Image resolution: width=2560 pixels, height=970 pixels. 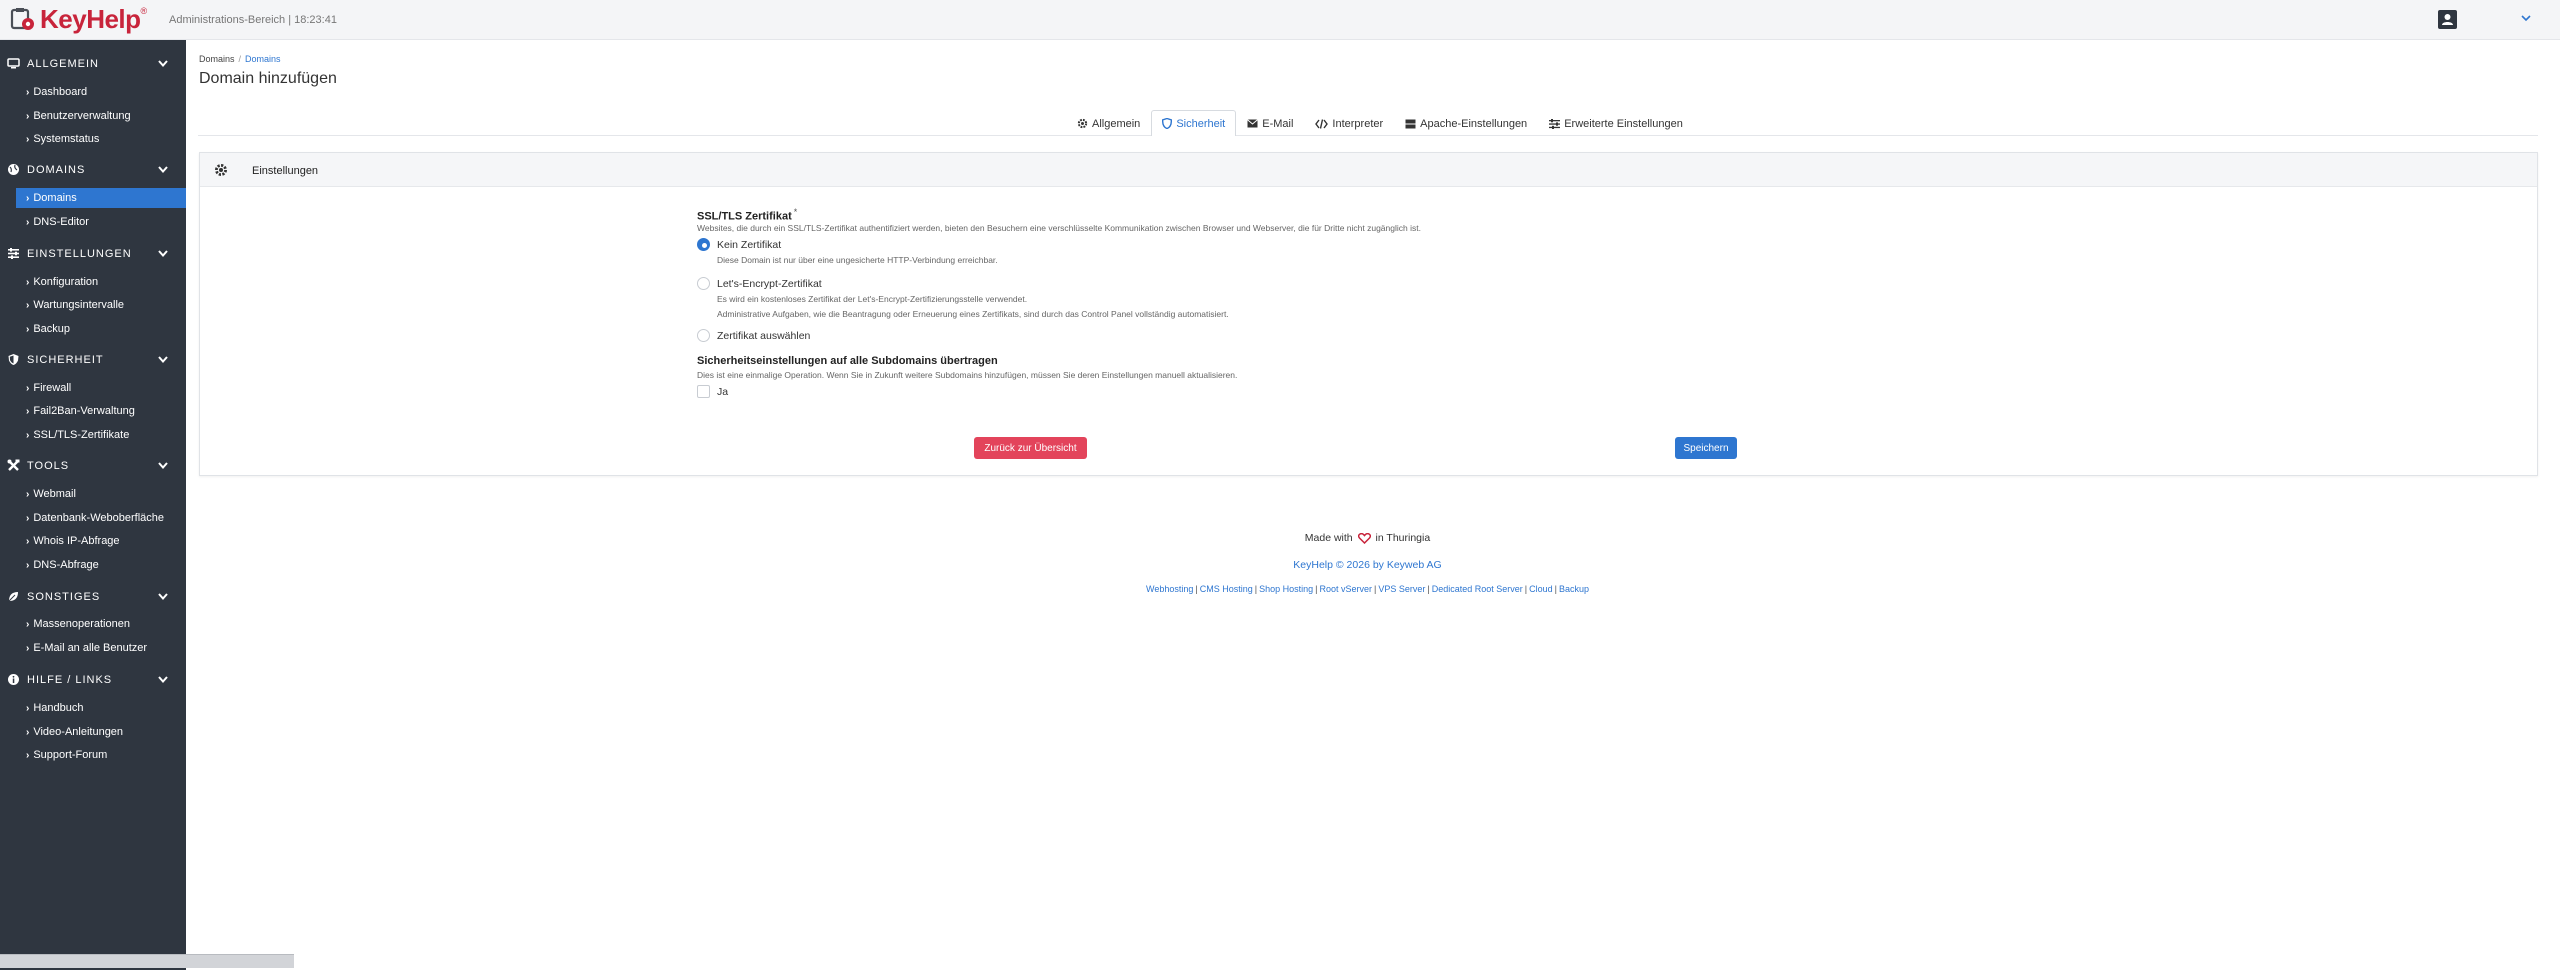 I want to click on sidebar-item-email-alle: › E-Mail an alle Benutzer, so click(x=101, y=648).